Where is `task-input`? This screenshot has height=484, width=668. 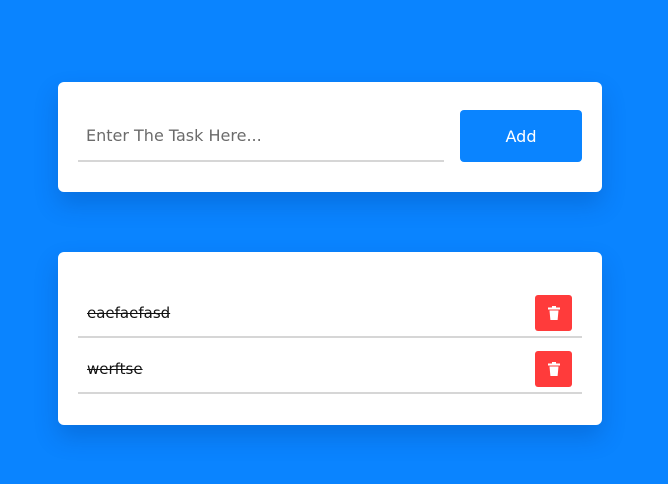 task-input is located at coordinates (261, 135).